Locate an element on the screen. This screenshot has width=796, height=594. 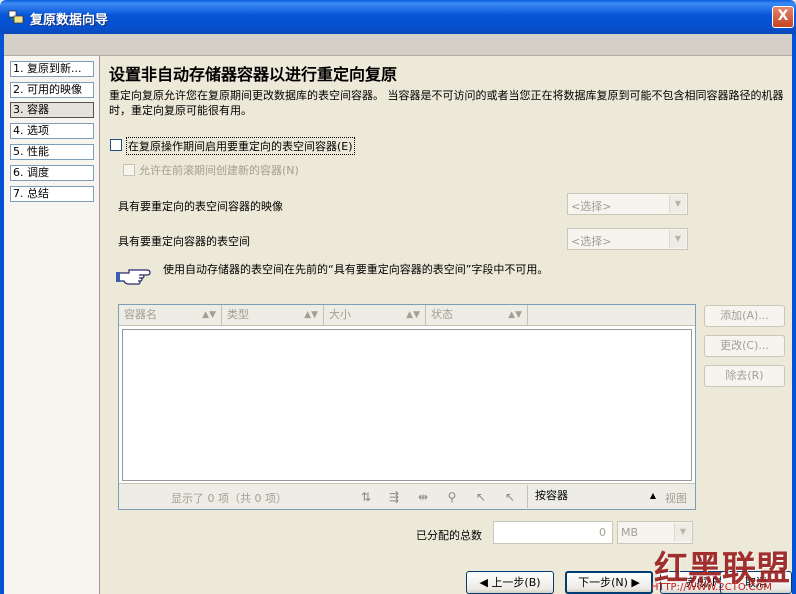
sort-by-value: 按容器 is located at coordinates (551, 495).